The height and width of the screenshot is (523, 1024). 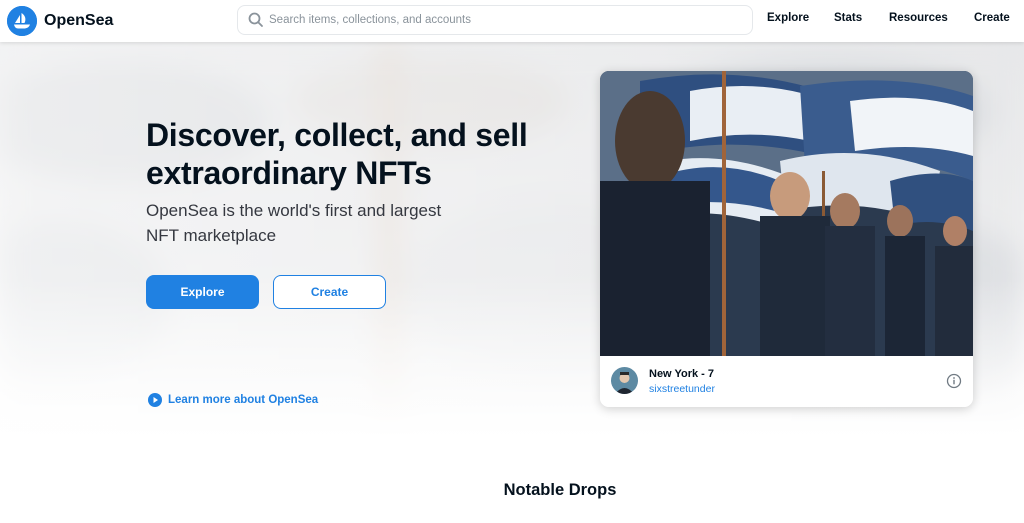 I want to click on nav-create: Create, so click(x=992, y=18).